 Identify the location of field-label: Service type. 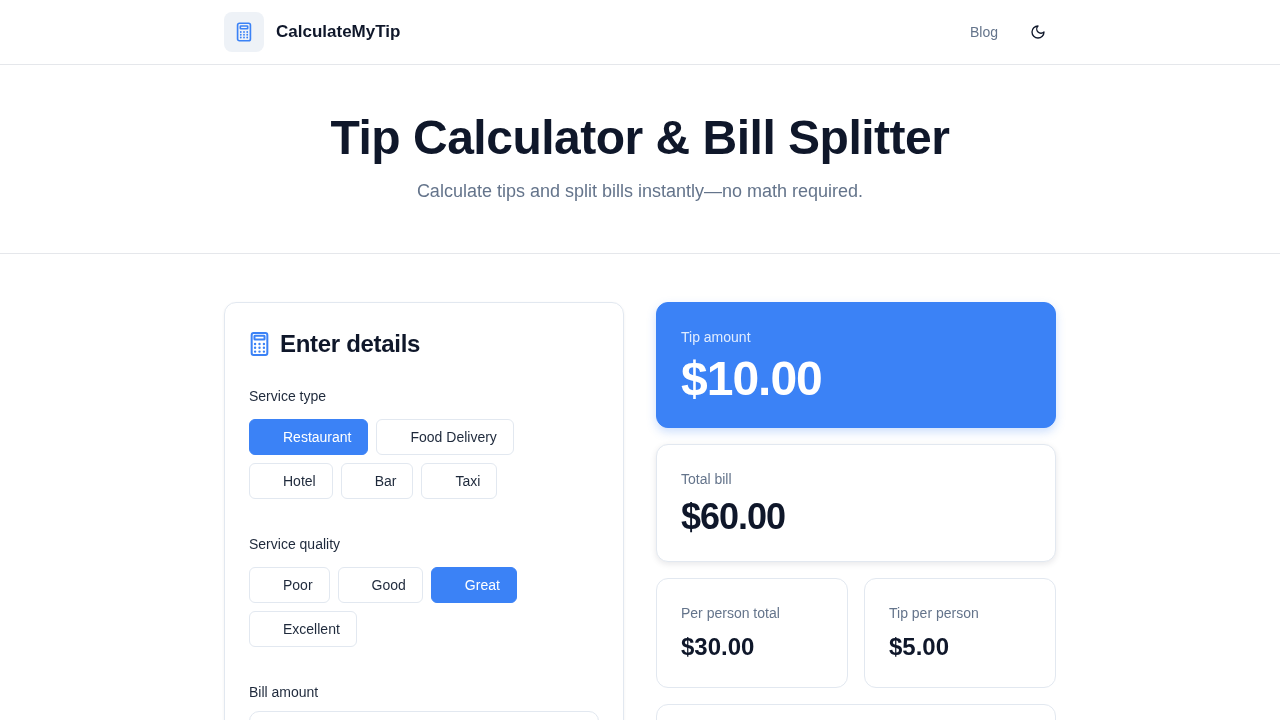
(288, 396).